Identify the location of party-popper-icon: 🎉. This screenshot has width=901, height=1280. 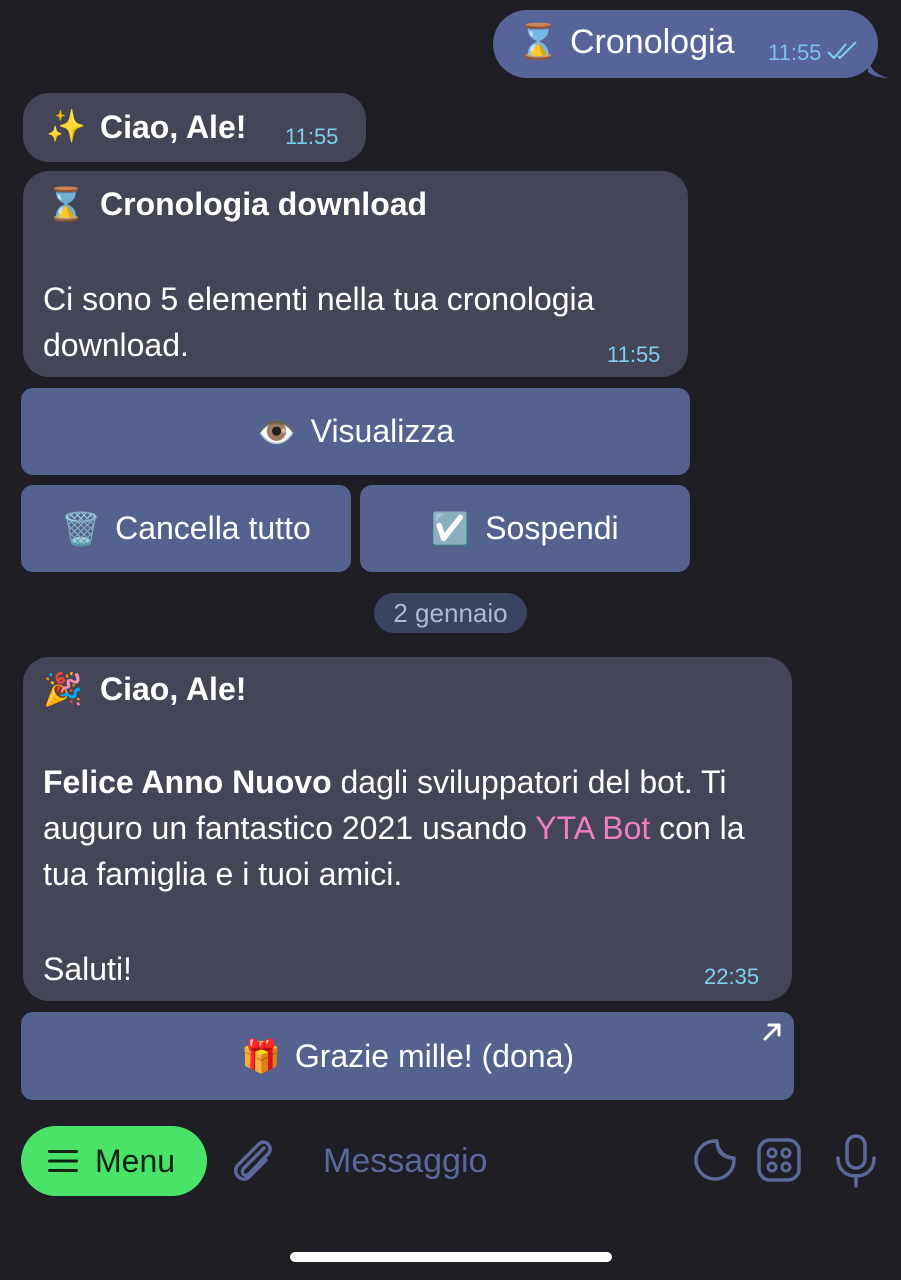
(63, 689).